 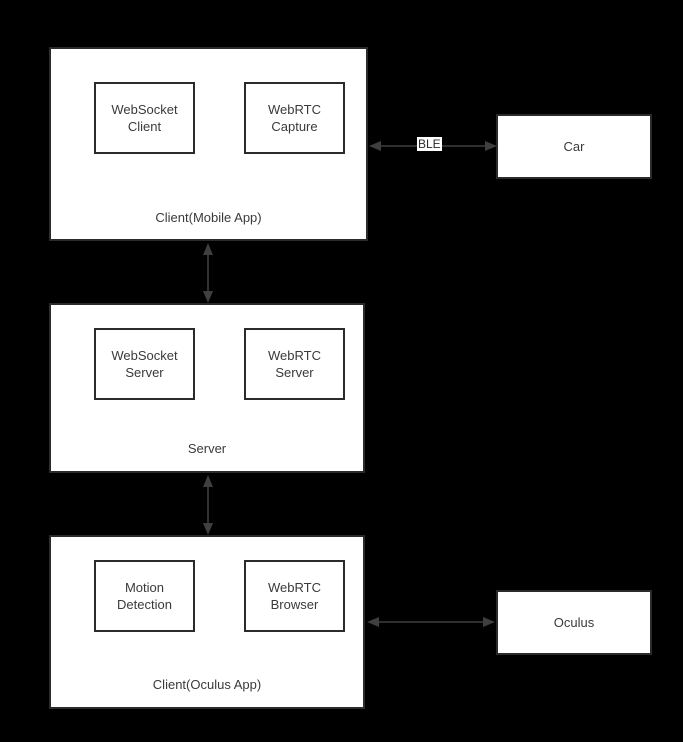 What do you see at coordinates (208, 273) in the screenshot?
I see `connector-mobile-to-server` at bounding box center [208, 273].